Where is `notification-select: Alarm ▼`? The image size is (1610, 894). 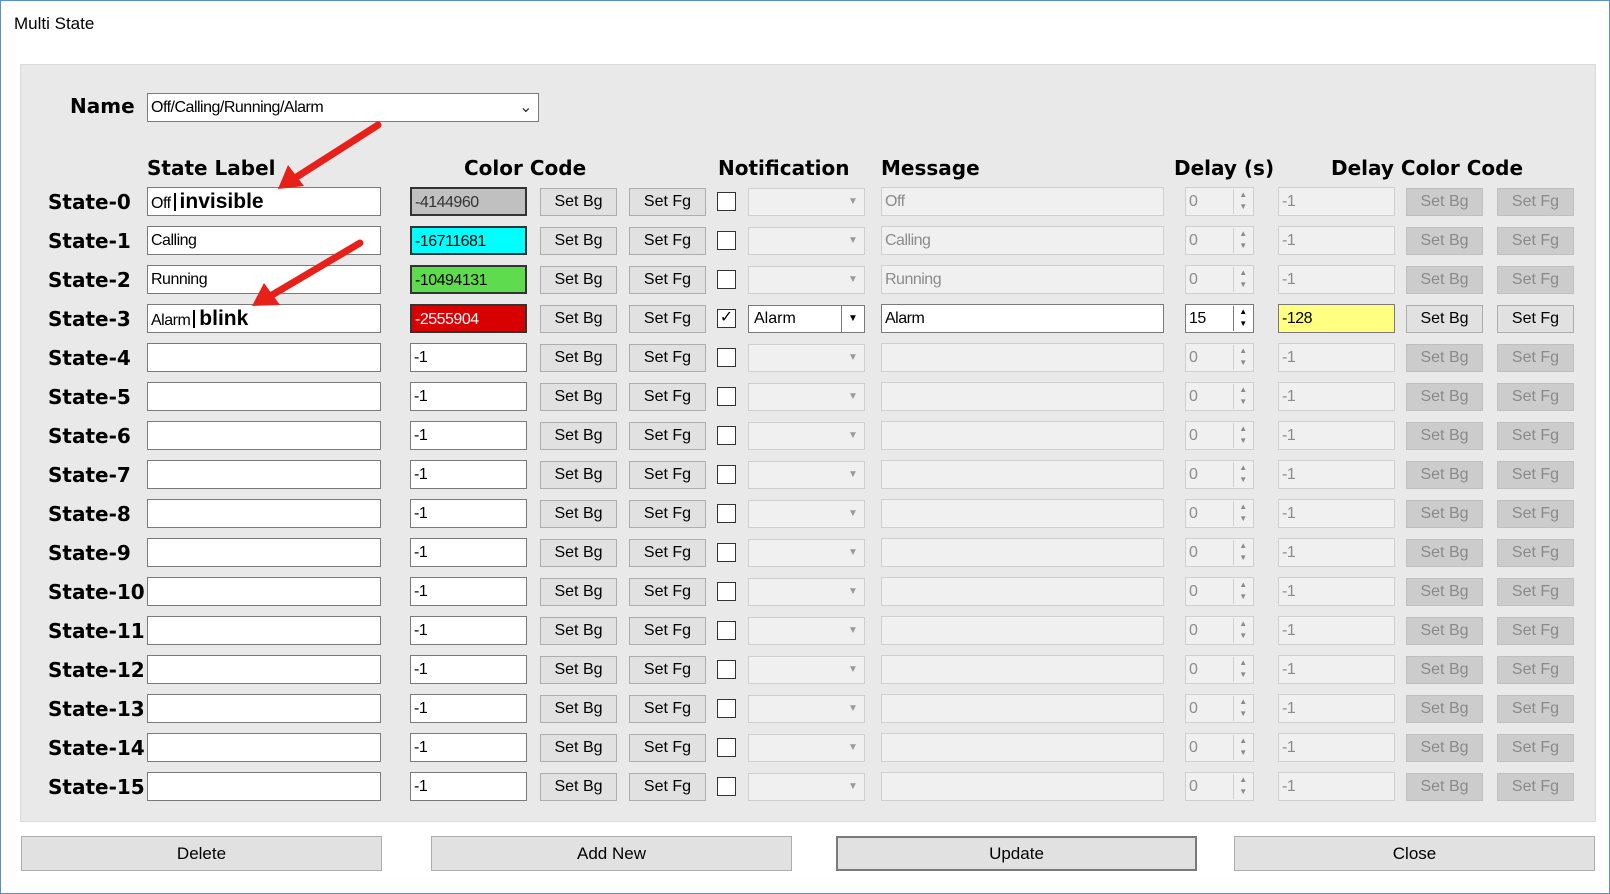
notification-select: Alarm ▼ is located at coordinates (806, 319).